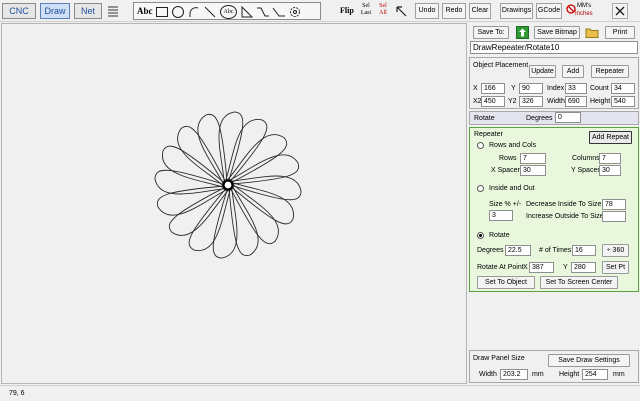  Describe the element at coordinates (585, 170) in the screenshot. I see `y-spacer-label: Y Spacer` at that location.